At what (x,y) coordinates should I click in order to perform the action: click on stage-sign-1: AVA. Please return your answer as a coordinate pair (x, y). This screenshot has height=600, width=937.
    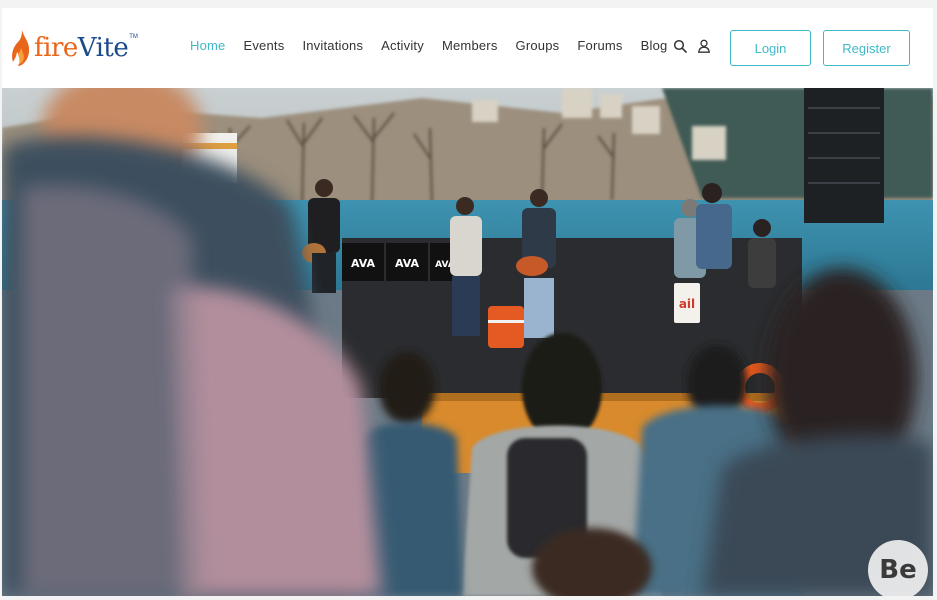
    Looking at the image, I should click on (363, 263).